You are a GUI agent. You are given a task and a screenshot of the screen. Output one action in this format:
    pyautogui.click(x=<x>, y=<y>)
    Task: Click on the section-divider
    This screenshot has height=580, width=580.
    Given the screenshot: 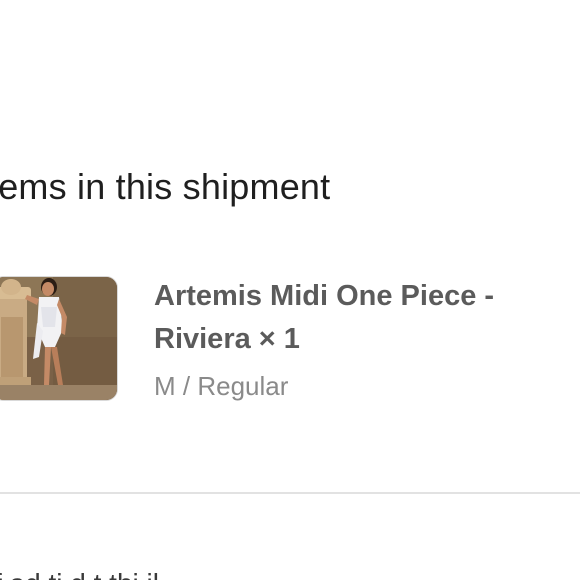 What is the action you would take?
    pyautogui.click(x=290, y=493)
    